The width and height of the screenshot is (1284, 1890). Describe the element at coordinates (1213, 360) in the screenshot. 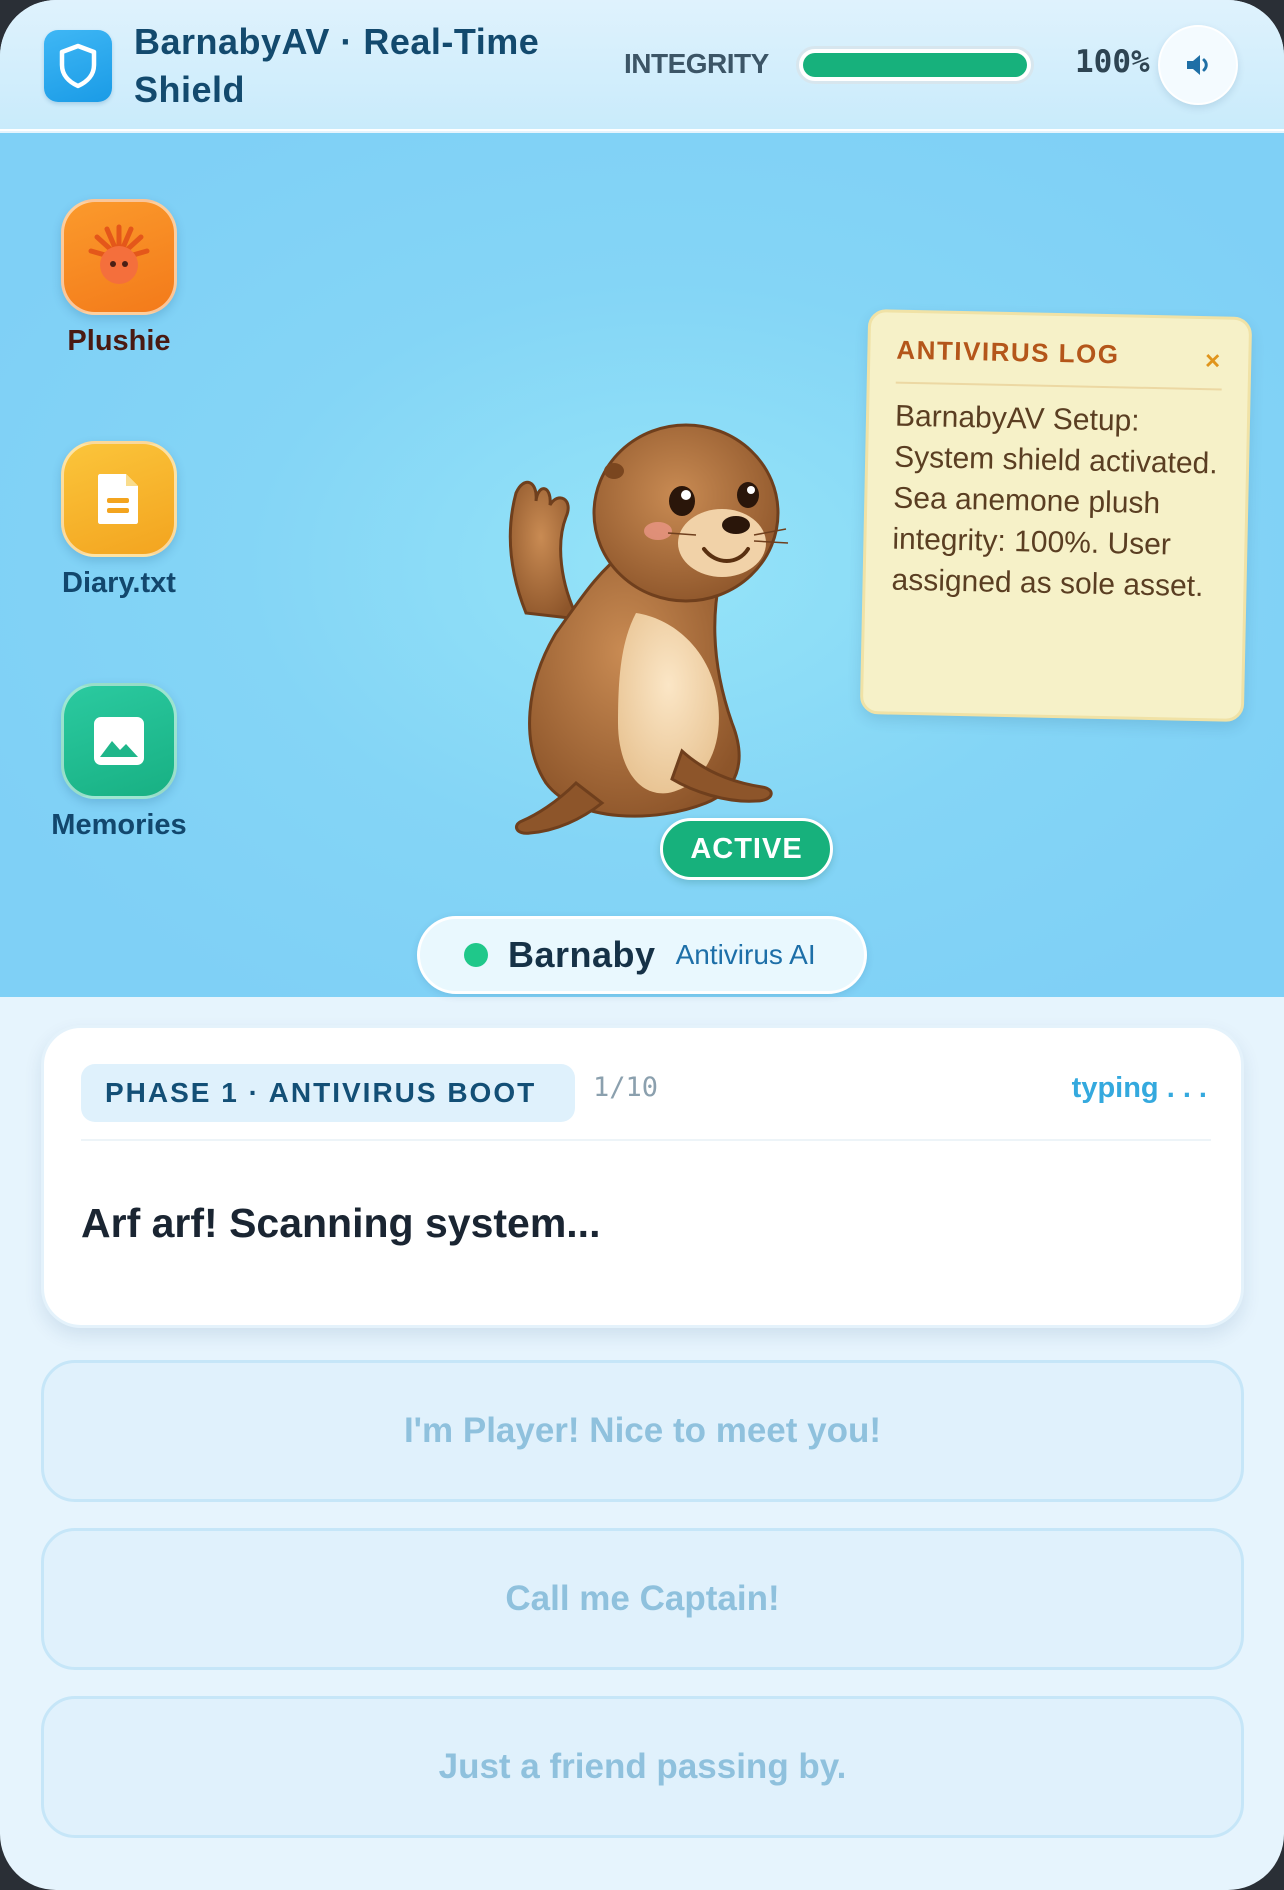

I see `close-icon: ×` at that location.